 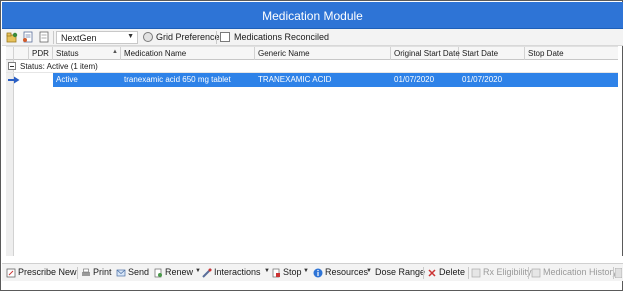 What do you see at coordinates (432, 273) in the screenshot?
I see `delete-x-icon` at bounding box center [432, 273].